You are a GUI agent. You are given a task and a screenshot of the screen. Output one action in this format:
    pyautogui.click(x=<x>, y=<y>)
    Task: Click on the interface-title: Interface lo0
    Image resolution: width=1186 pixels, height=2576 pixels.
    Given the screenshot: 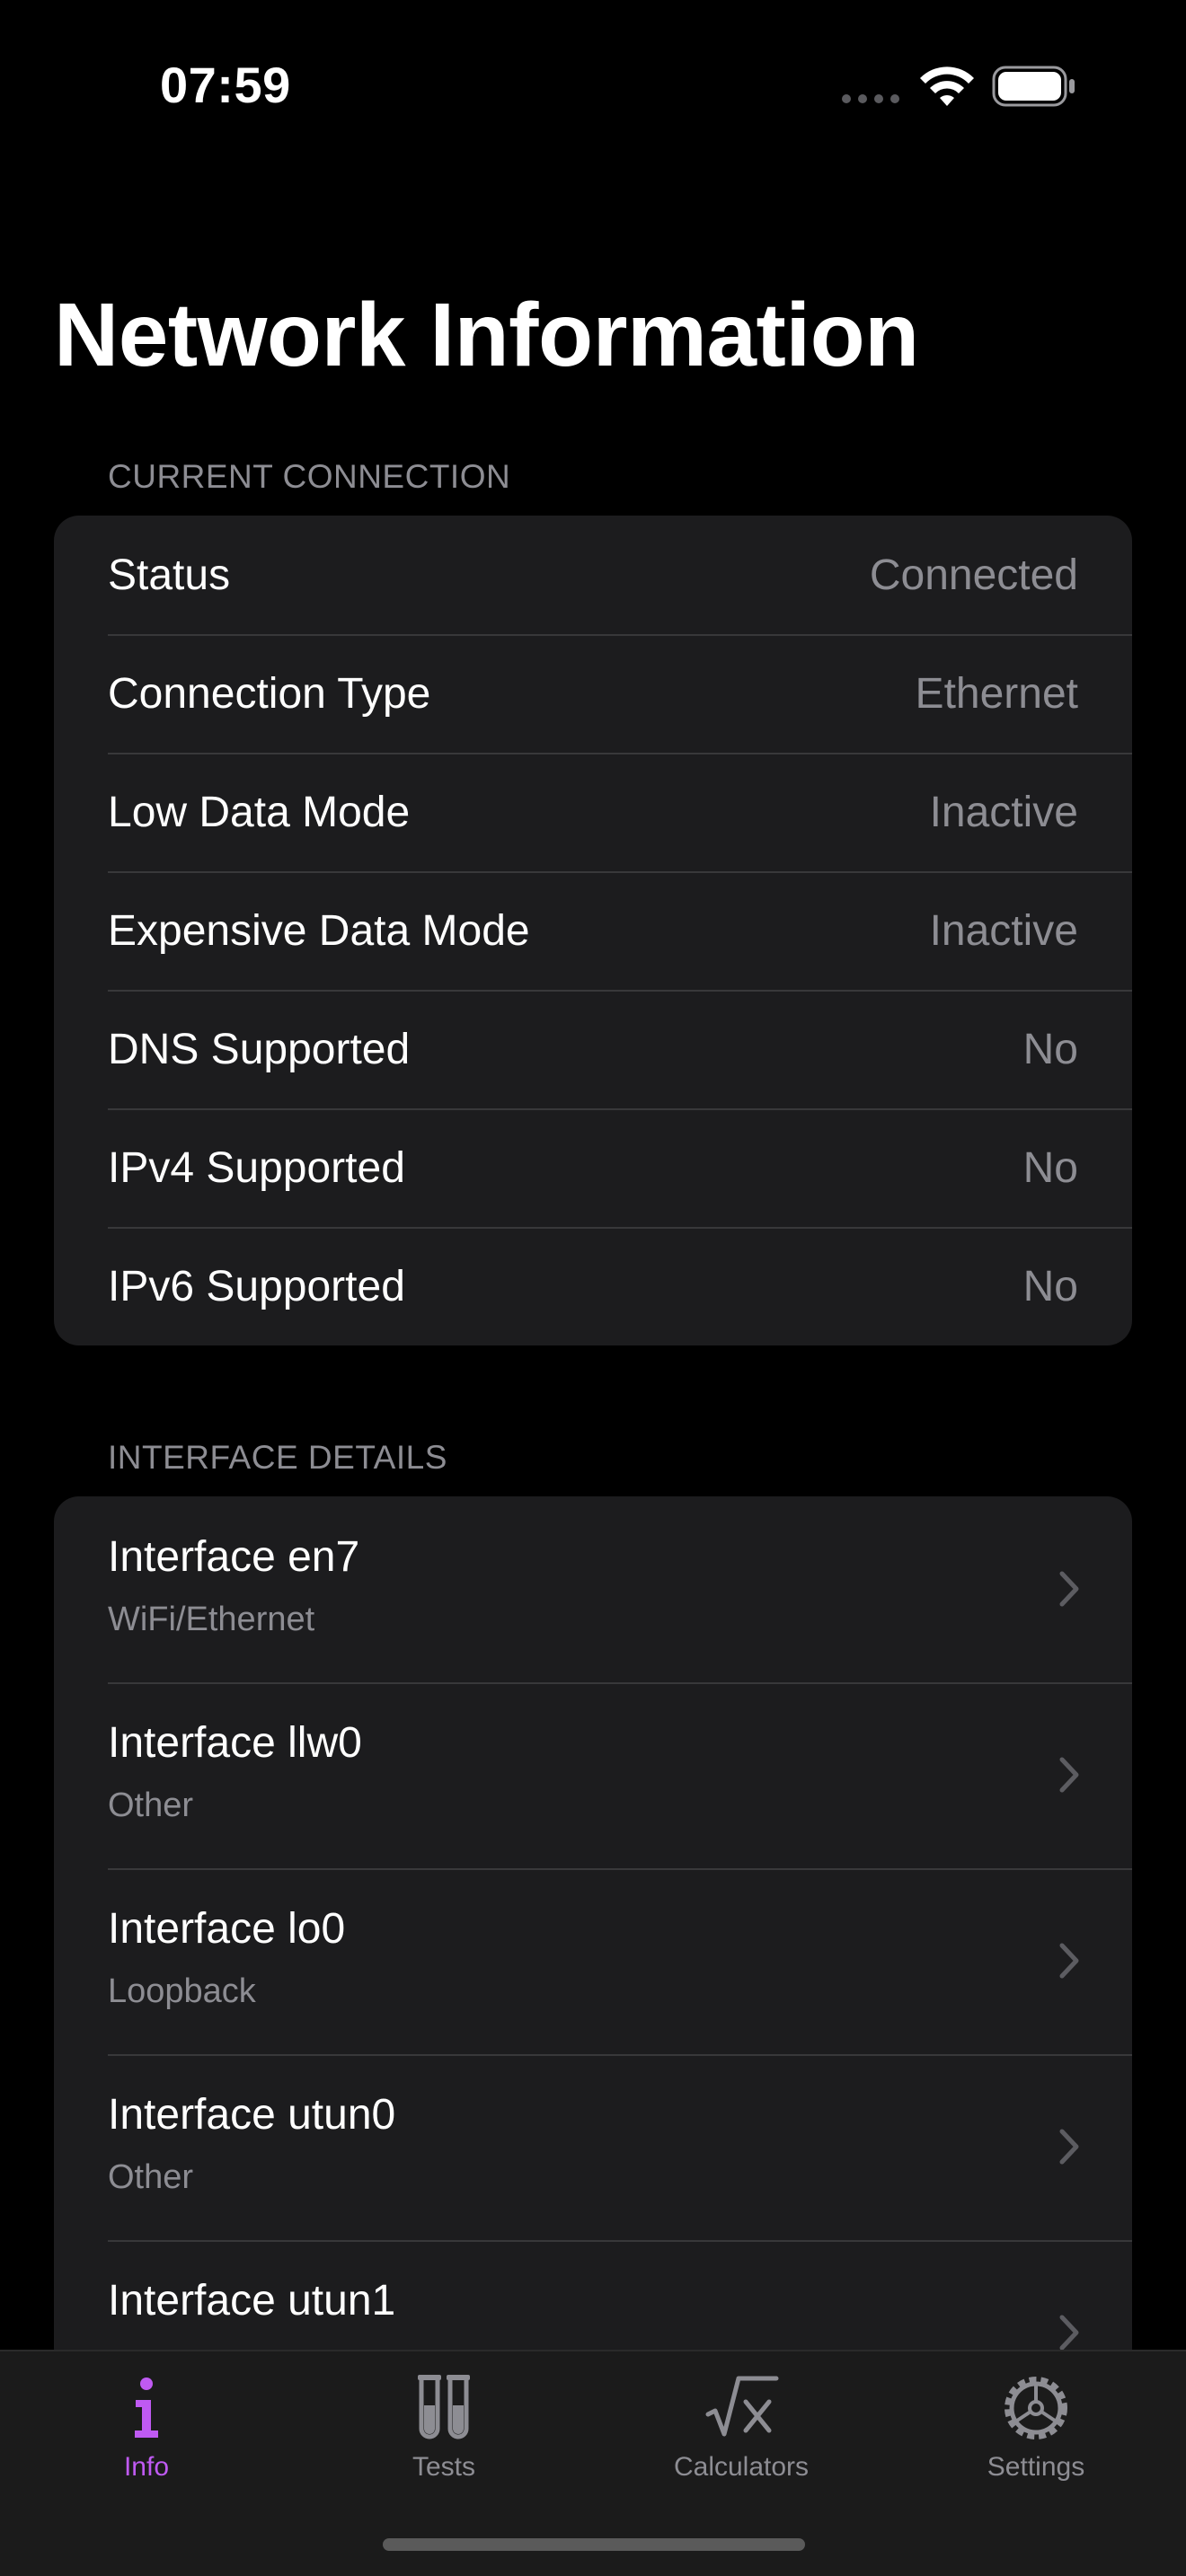 What is the action you would take?
    pyautogui.click(x=227, y=1929)
    